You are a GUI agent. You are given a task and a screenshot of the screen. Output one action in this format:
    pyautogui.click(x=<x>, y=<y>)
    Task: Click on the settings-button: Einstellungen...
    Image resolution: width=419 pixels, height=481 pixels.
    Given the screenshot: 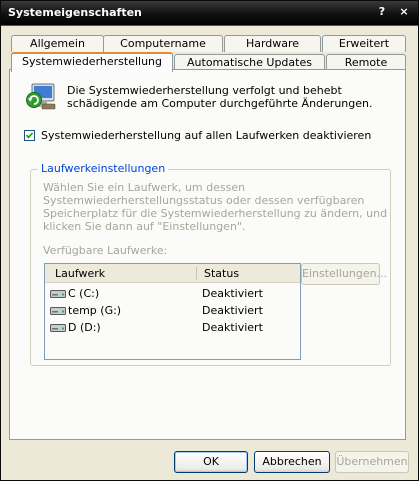 What is the action you would take?
    pyautogui.click(x=344, y=274)
    